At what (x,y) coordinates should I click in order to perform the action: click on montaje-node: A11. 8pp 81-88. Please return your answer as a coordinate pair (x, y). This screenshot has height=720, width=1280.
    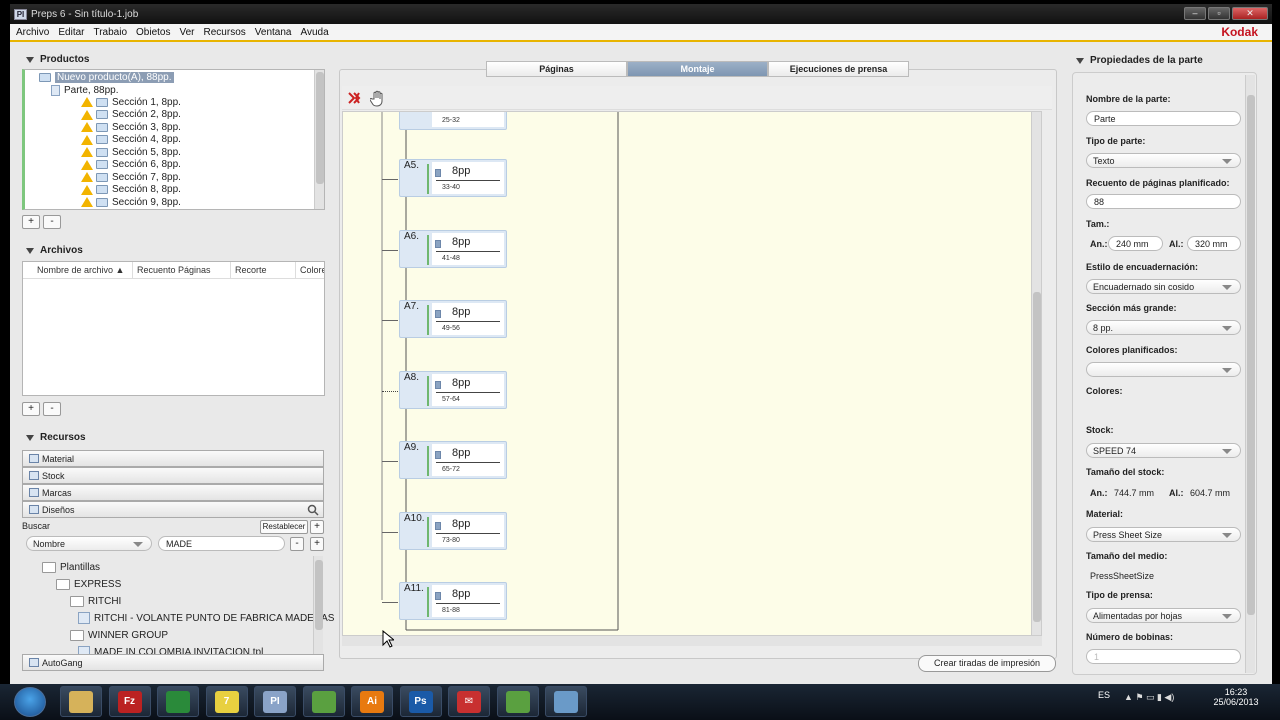
    Looking at the image, I should click on (453, 601).